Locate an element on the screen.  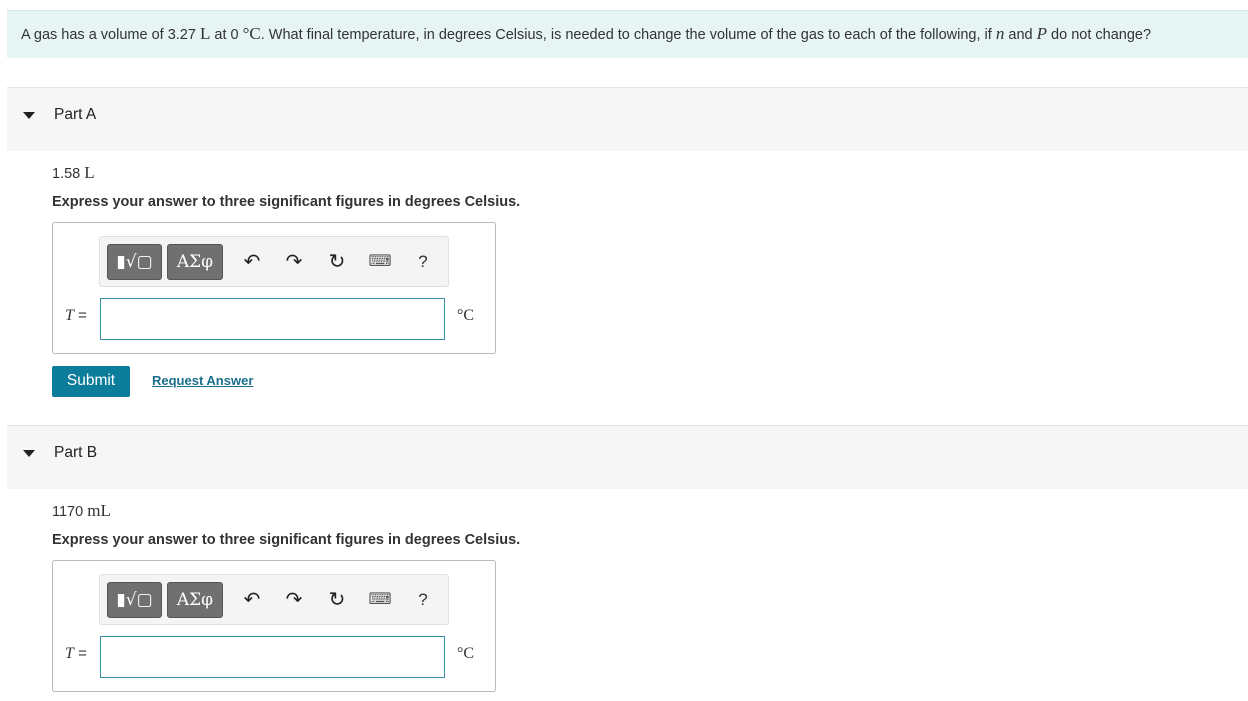
volume-unit: L is located at coordinates (205, 33).